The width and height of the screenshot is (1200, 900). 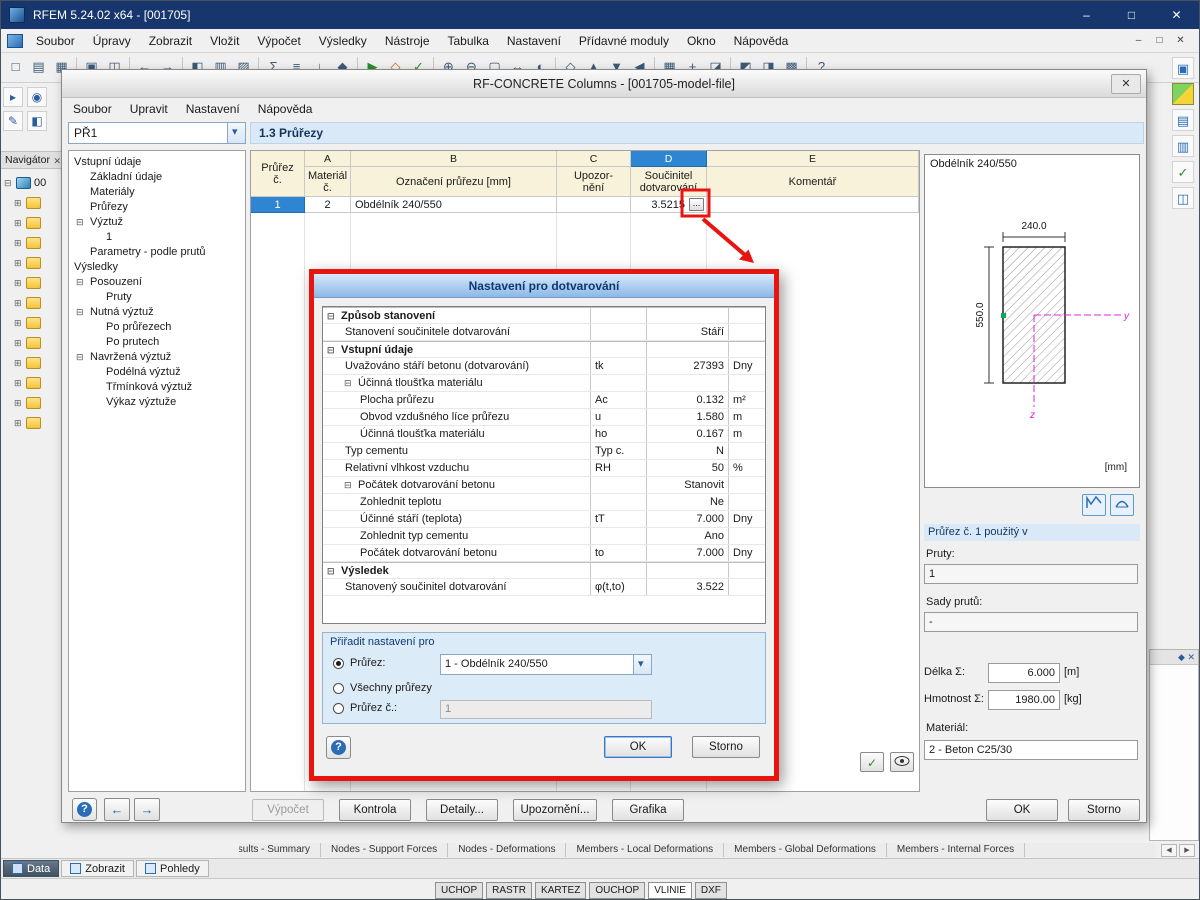 I want to click on creep-row-value: 0.167, so click(x=688, y=434).